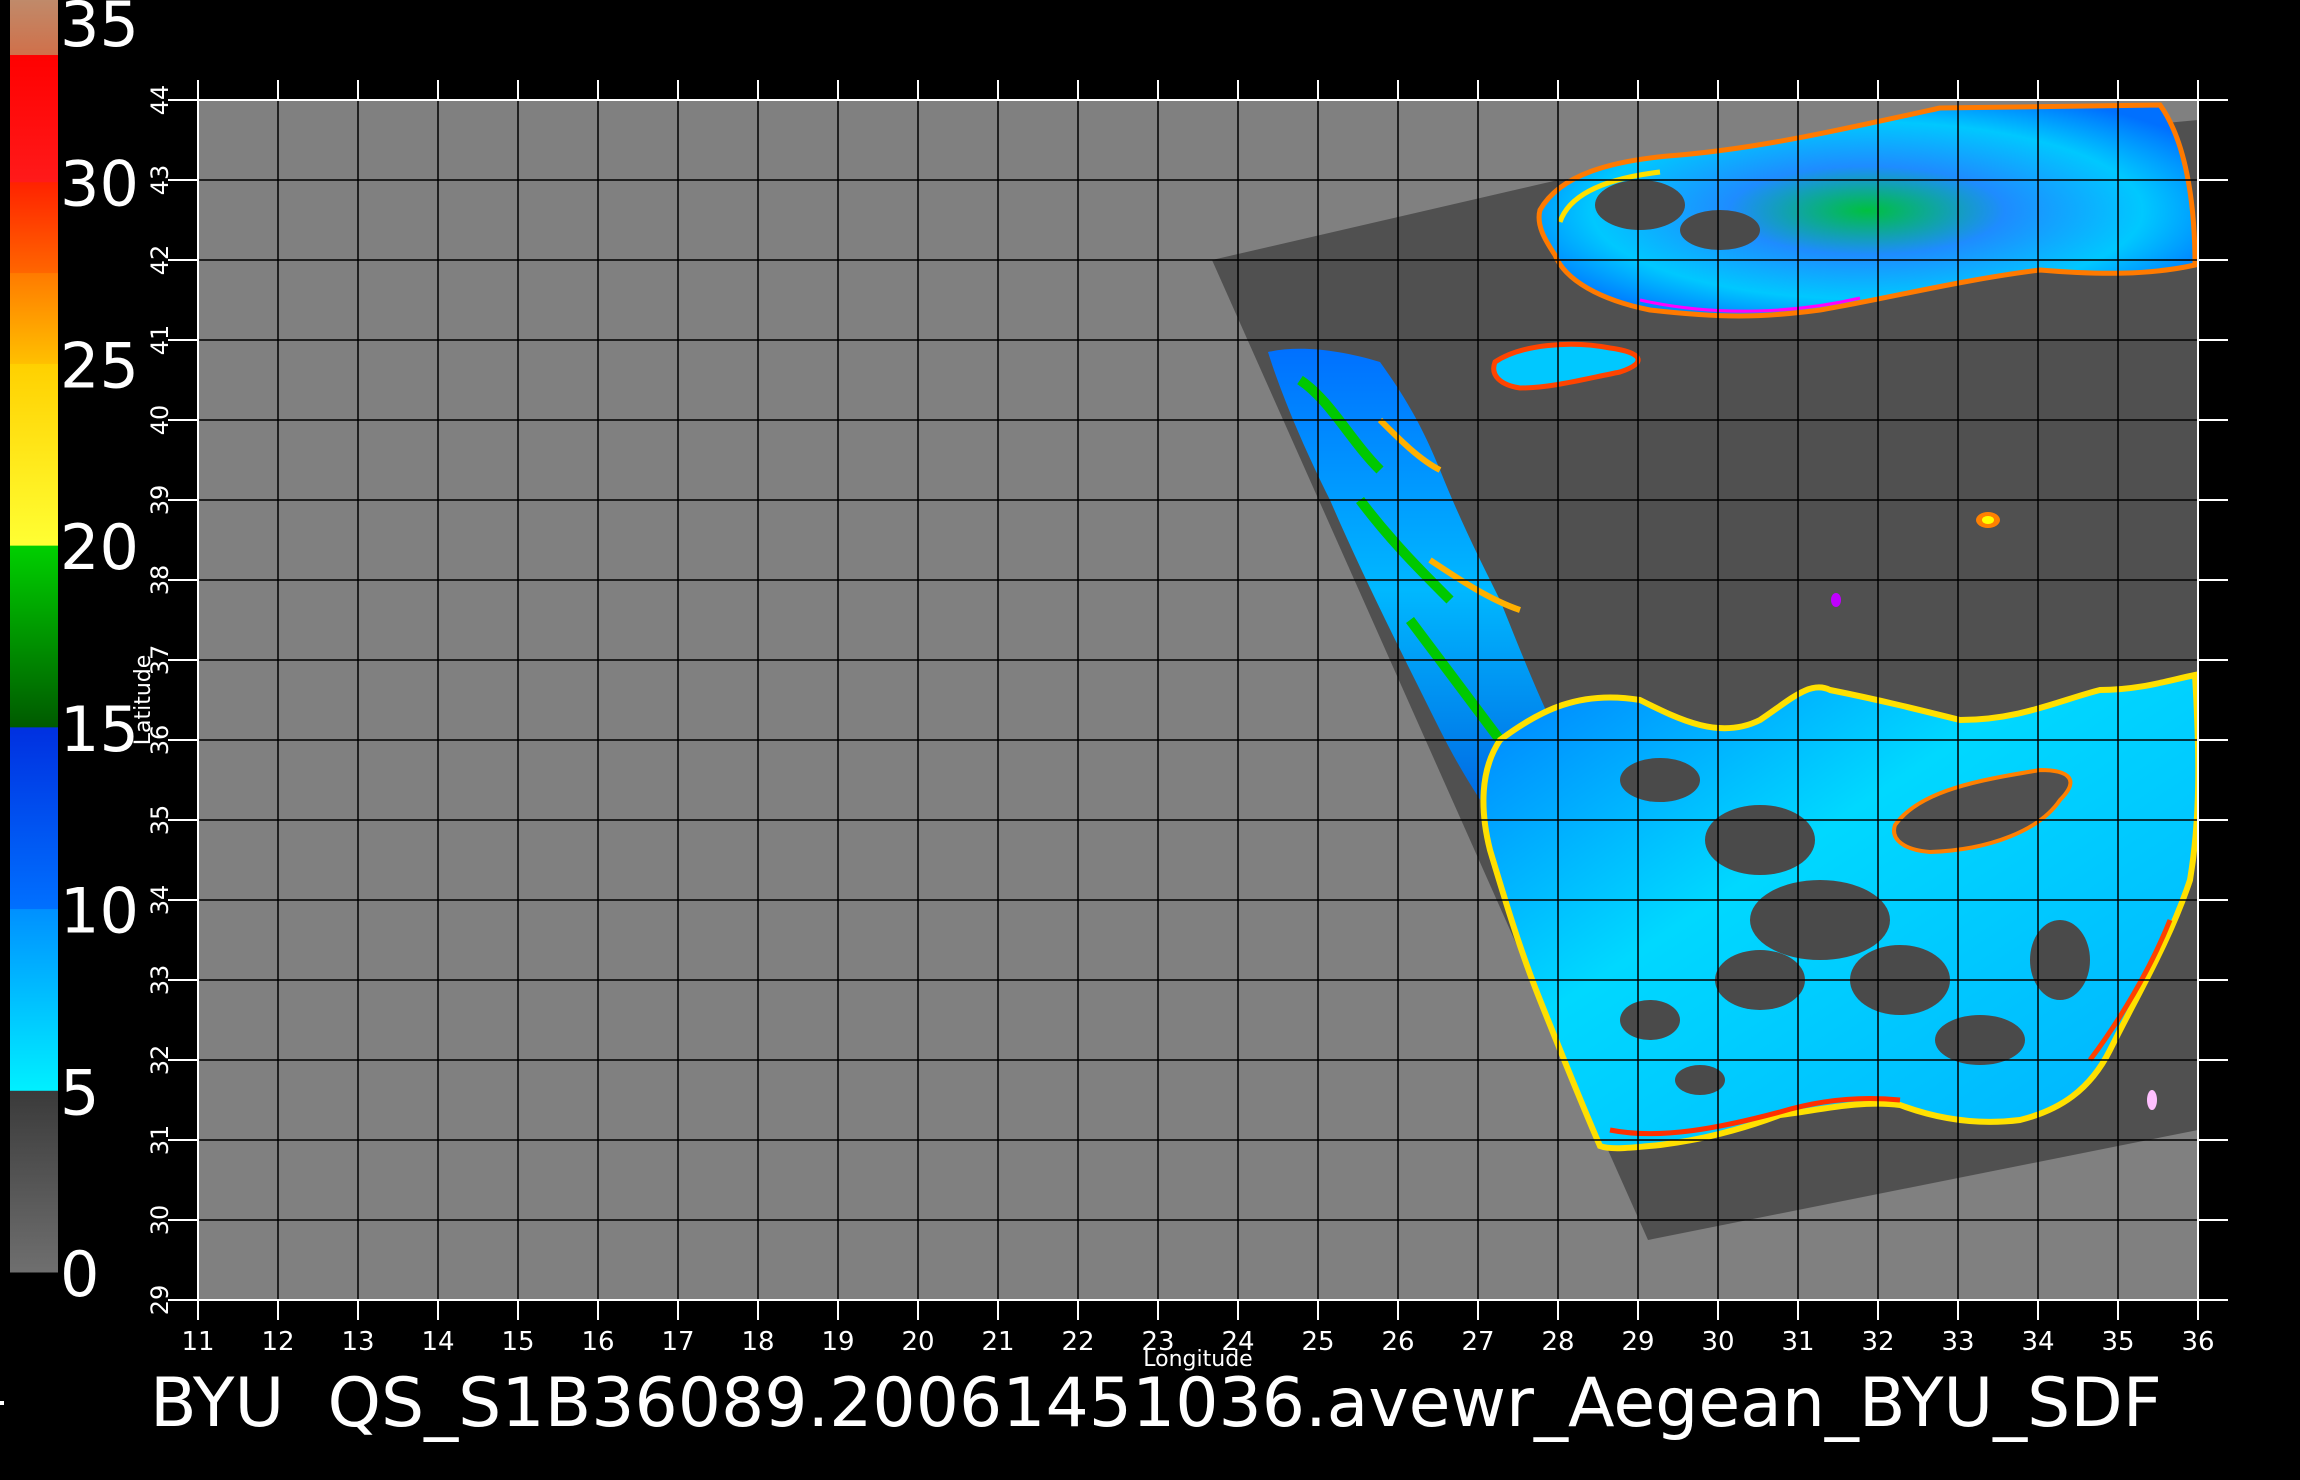 Image resolution: width=2300 pixels, height=1480 pixels. Describe the element at coordinates (99, 547) in the screenshot. I see `colorbar-label: 20` at that location.